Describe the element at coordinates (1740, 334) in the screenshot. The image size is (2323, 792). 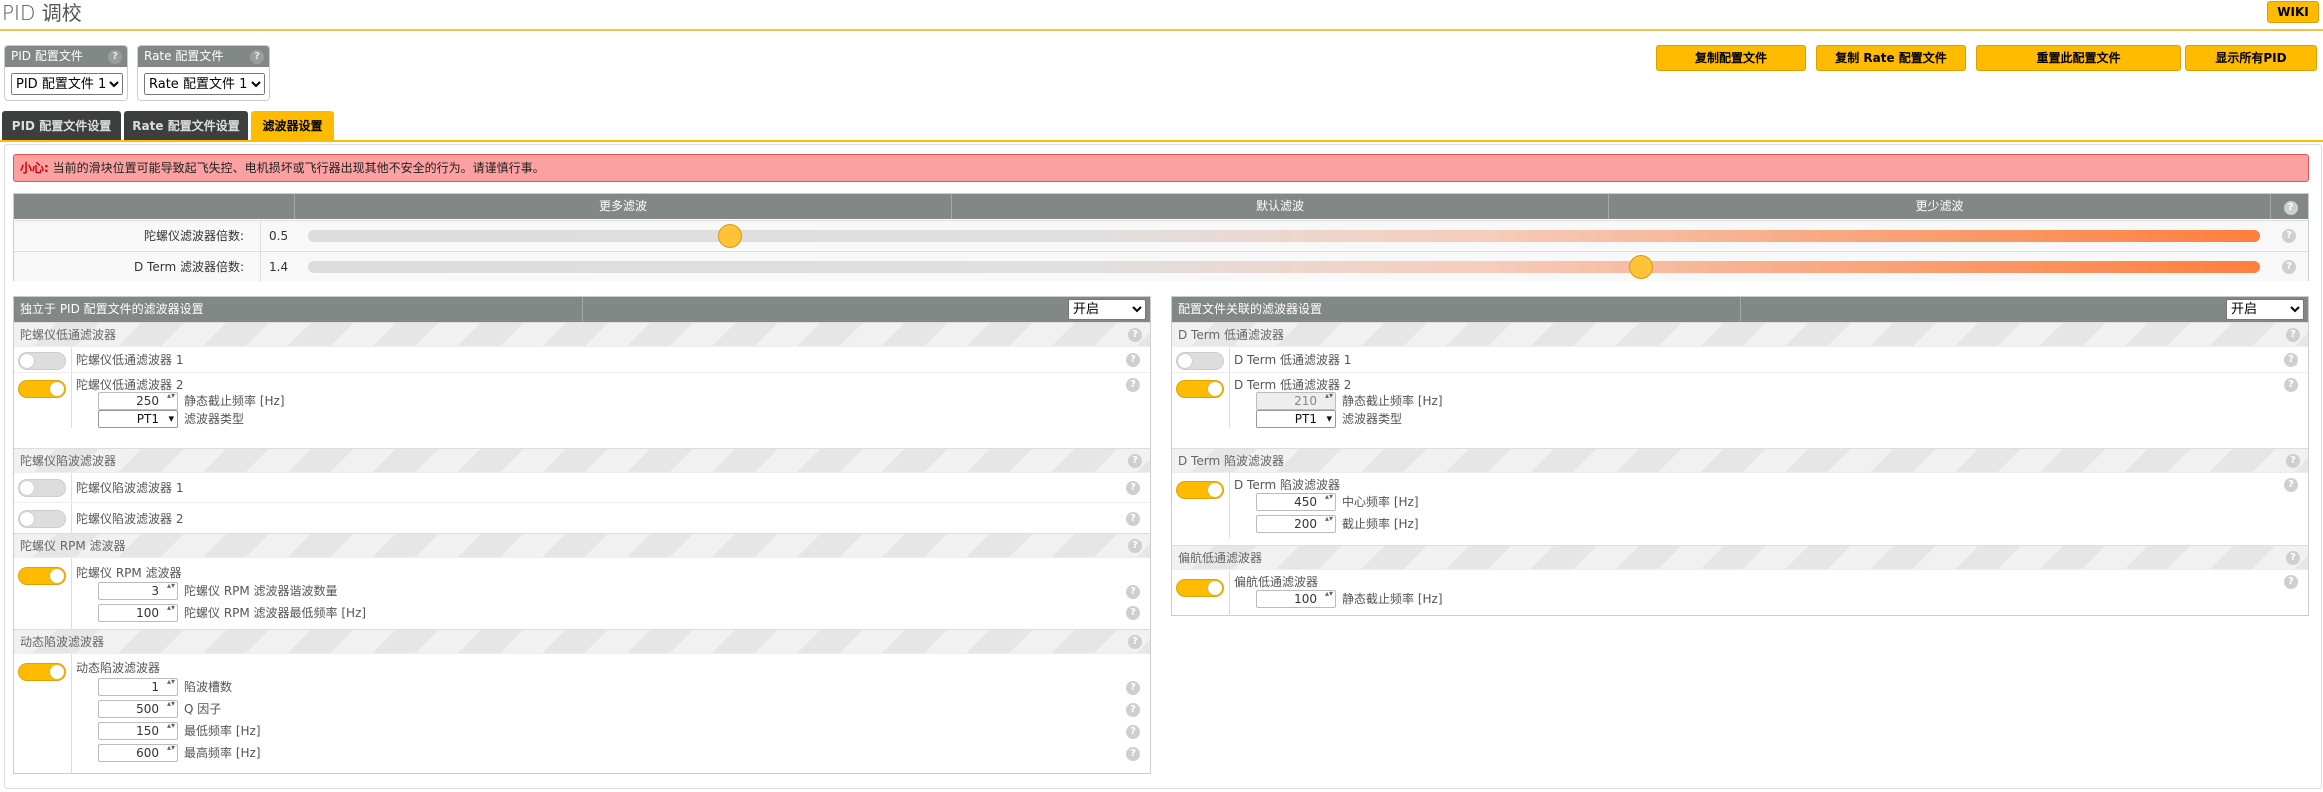
I see `dterm-lowpass-section: D Term 低通滤波器?` at that location.